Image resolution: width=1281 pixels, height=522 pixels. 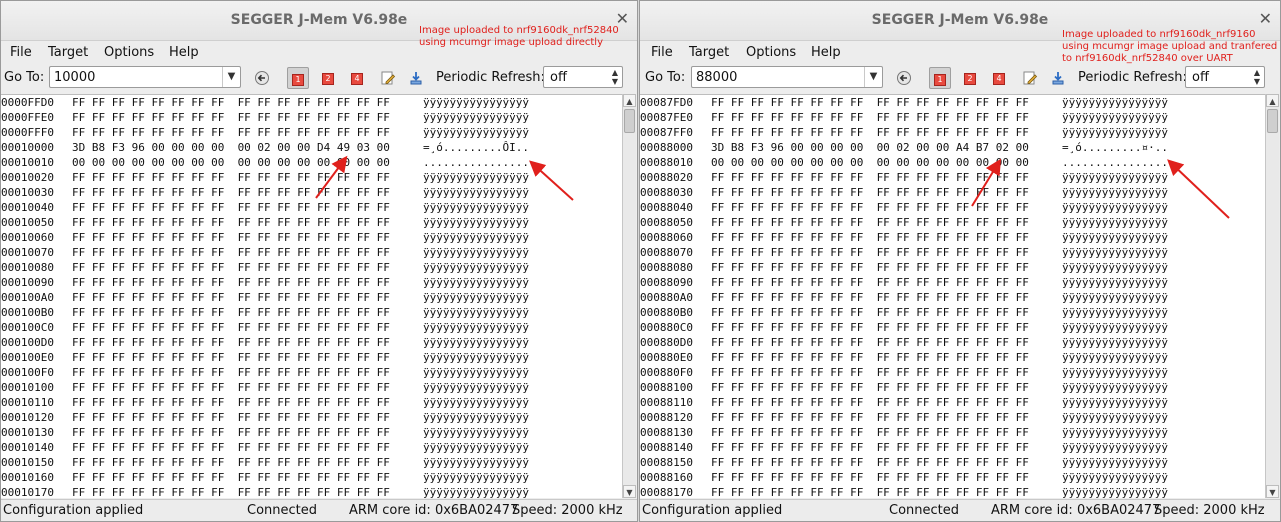 I want to click on hex-address: 00010060, so click(x=27, y=237).